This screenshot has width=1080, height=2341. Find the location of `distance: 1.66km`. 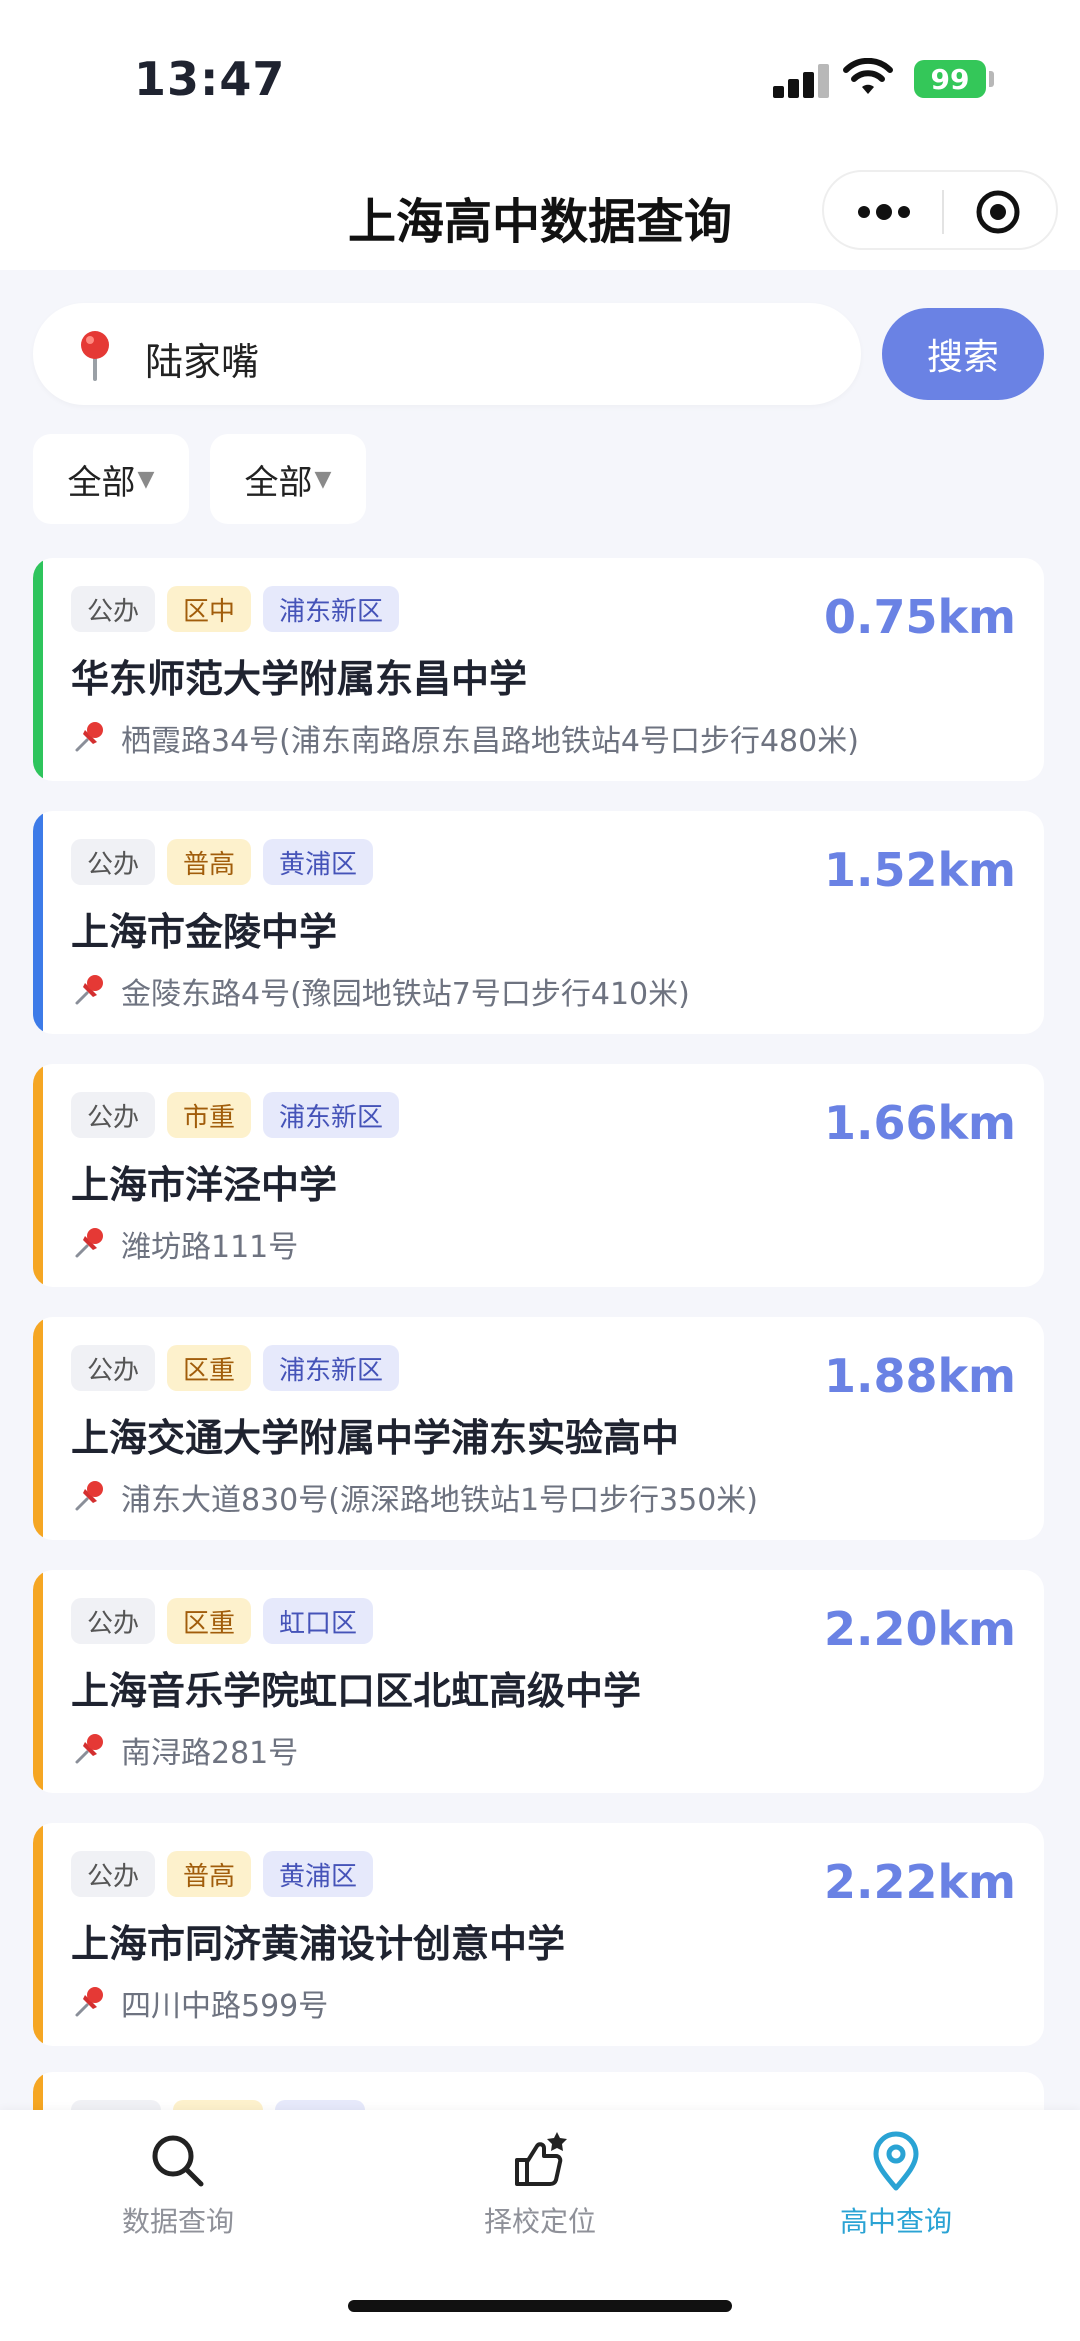

distance: 1.66km is located at coordinates (919, 1123).